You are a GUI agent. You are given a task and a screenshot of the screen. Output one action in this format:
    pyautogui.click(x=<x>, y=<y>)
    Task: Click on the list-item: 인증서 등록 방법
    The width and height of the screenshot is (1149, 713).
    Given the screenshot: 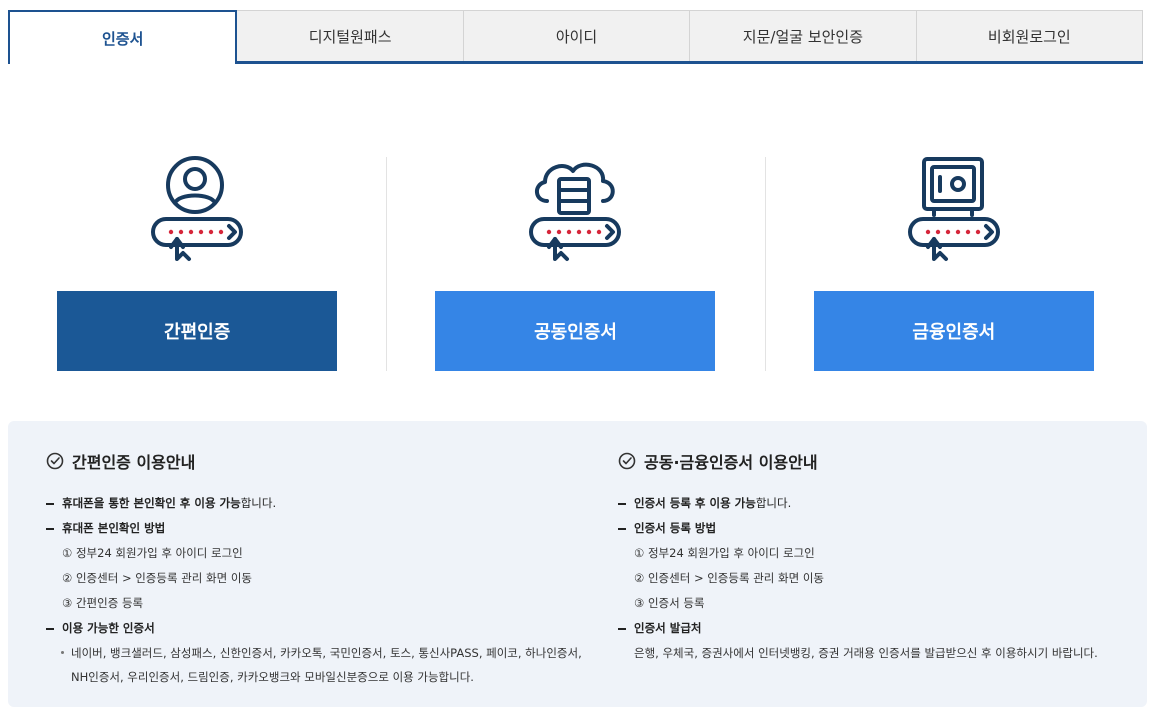 What is the action you would take?
    pyautogui.click(x=873, y=528)
    